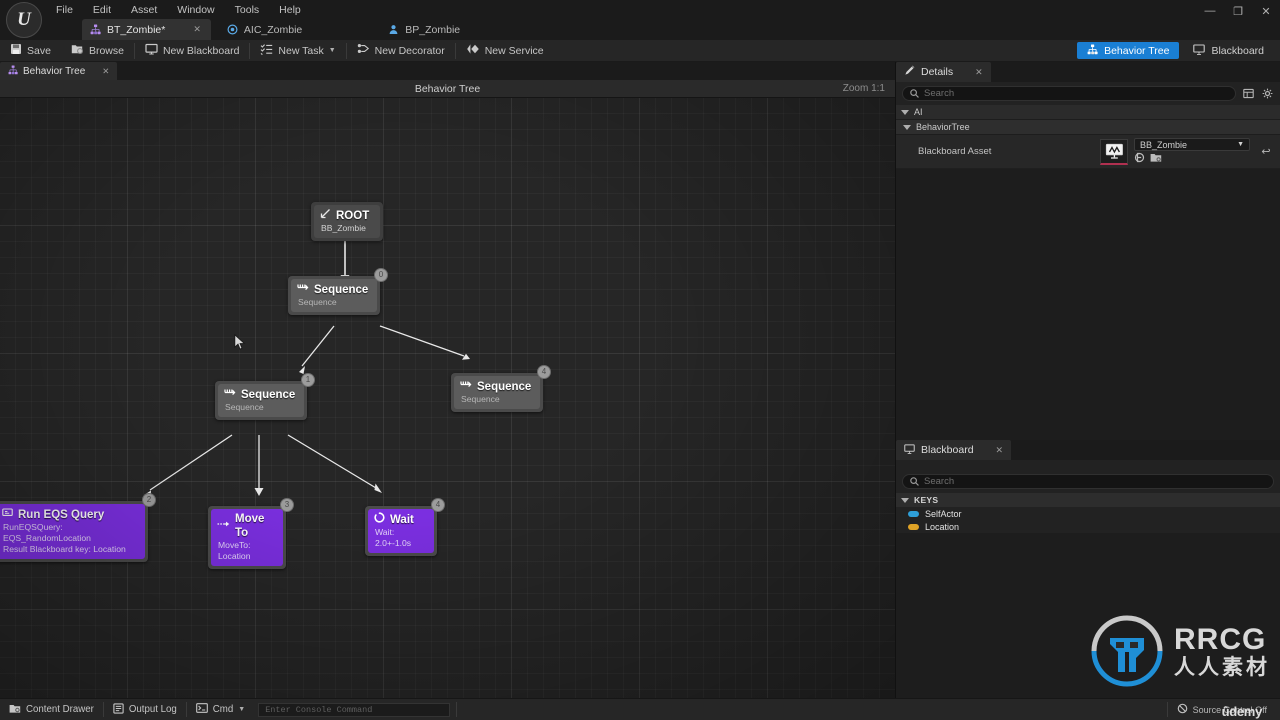 This screenshot has width=1280, height=720. What do you see at coordinates (1128, 50) in the screenshot?
I see `mode-behavior-tree-button: Behavior Tree` at bounding box center [1128, 50].